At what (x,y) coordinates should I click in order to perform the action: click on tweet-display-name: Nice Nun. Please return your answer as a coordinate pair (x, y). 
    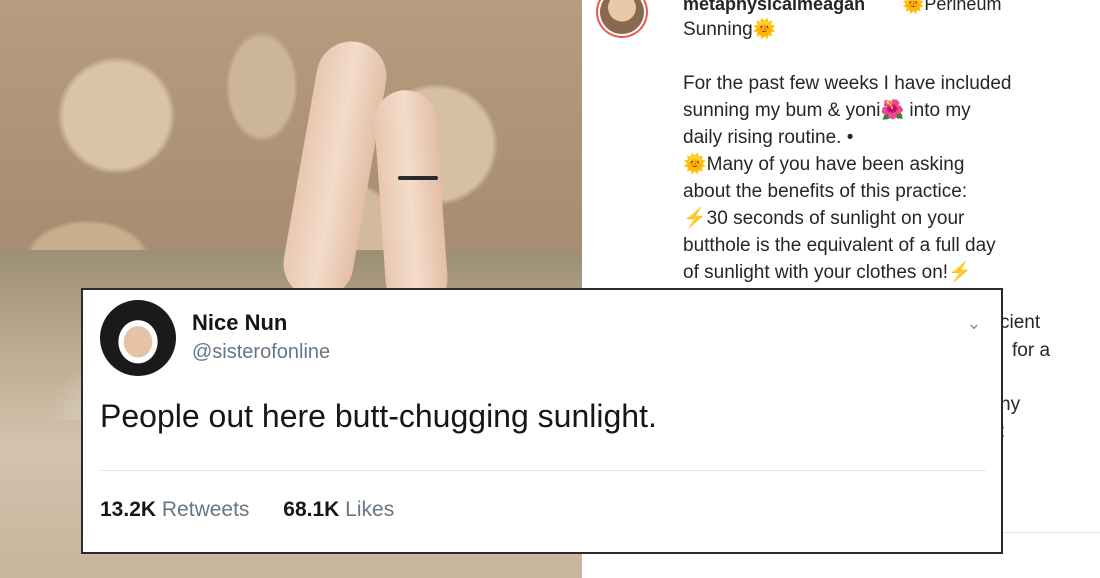
    Looking at the image, I should click on (239, 323).